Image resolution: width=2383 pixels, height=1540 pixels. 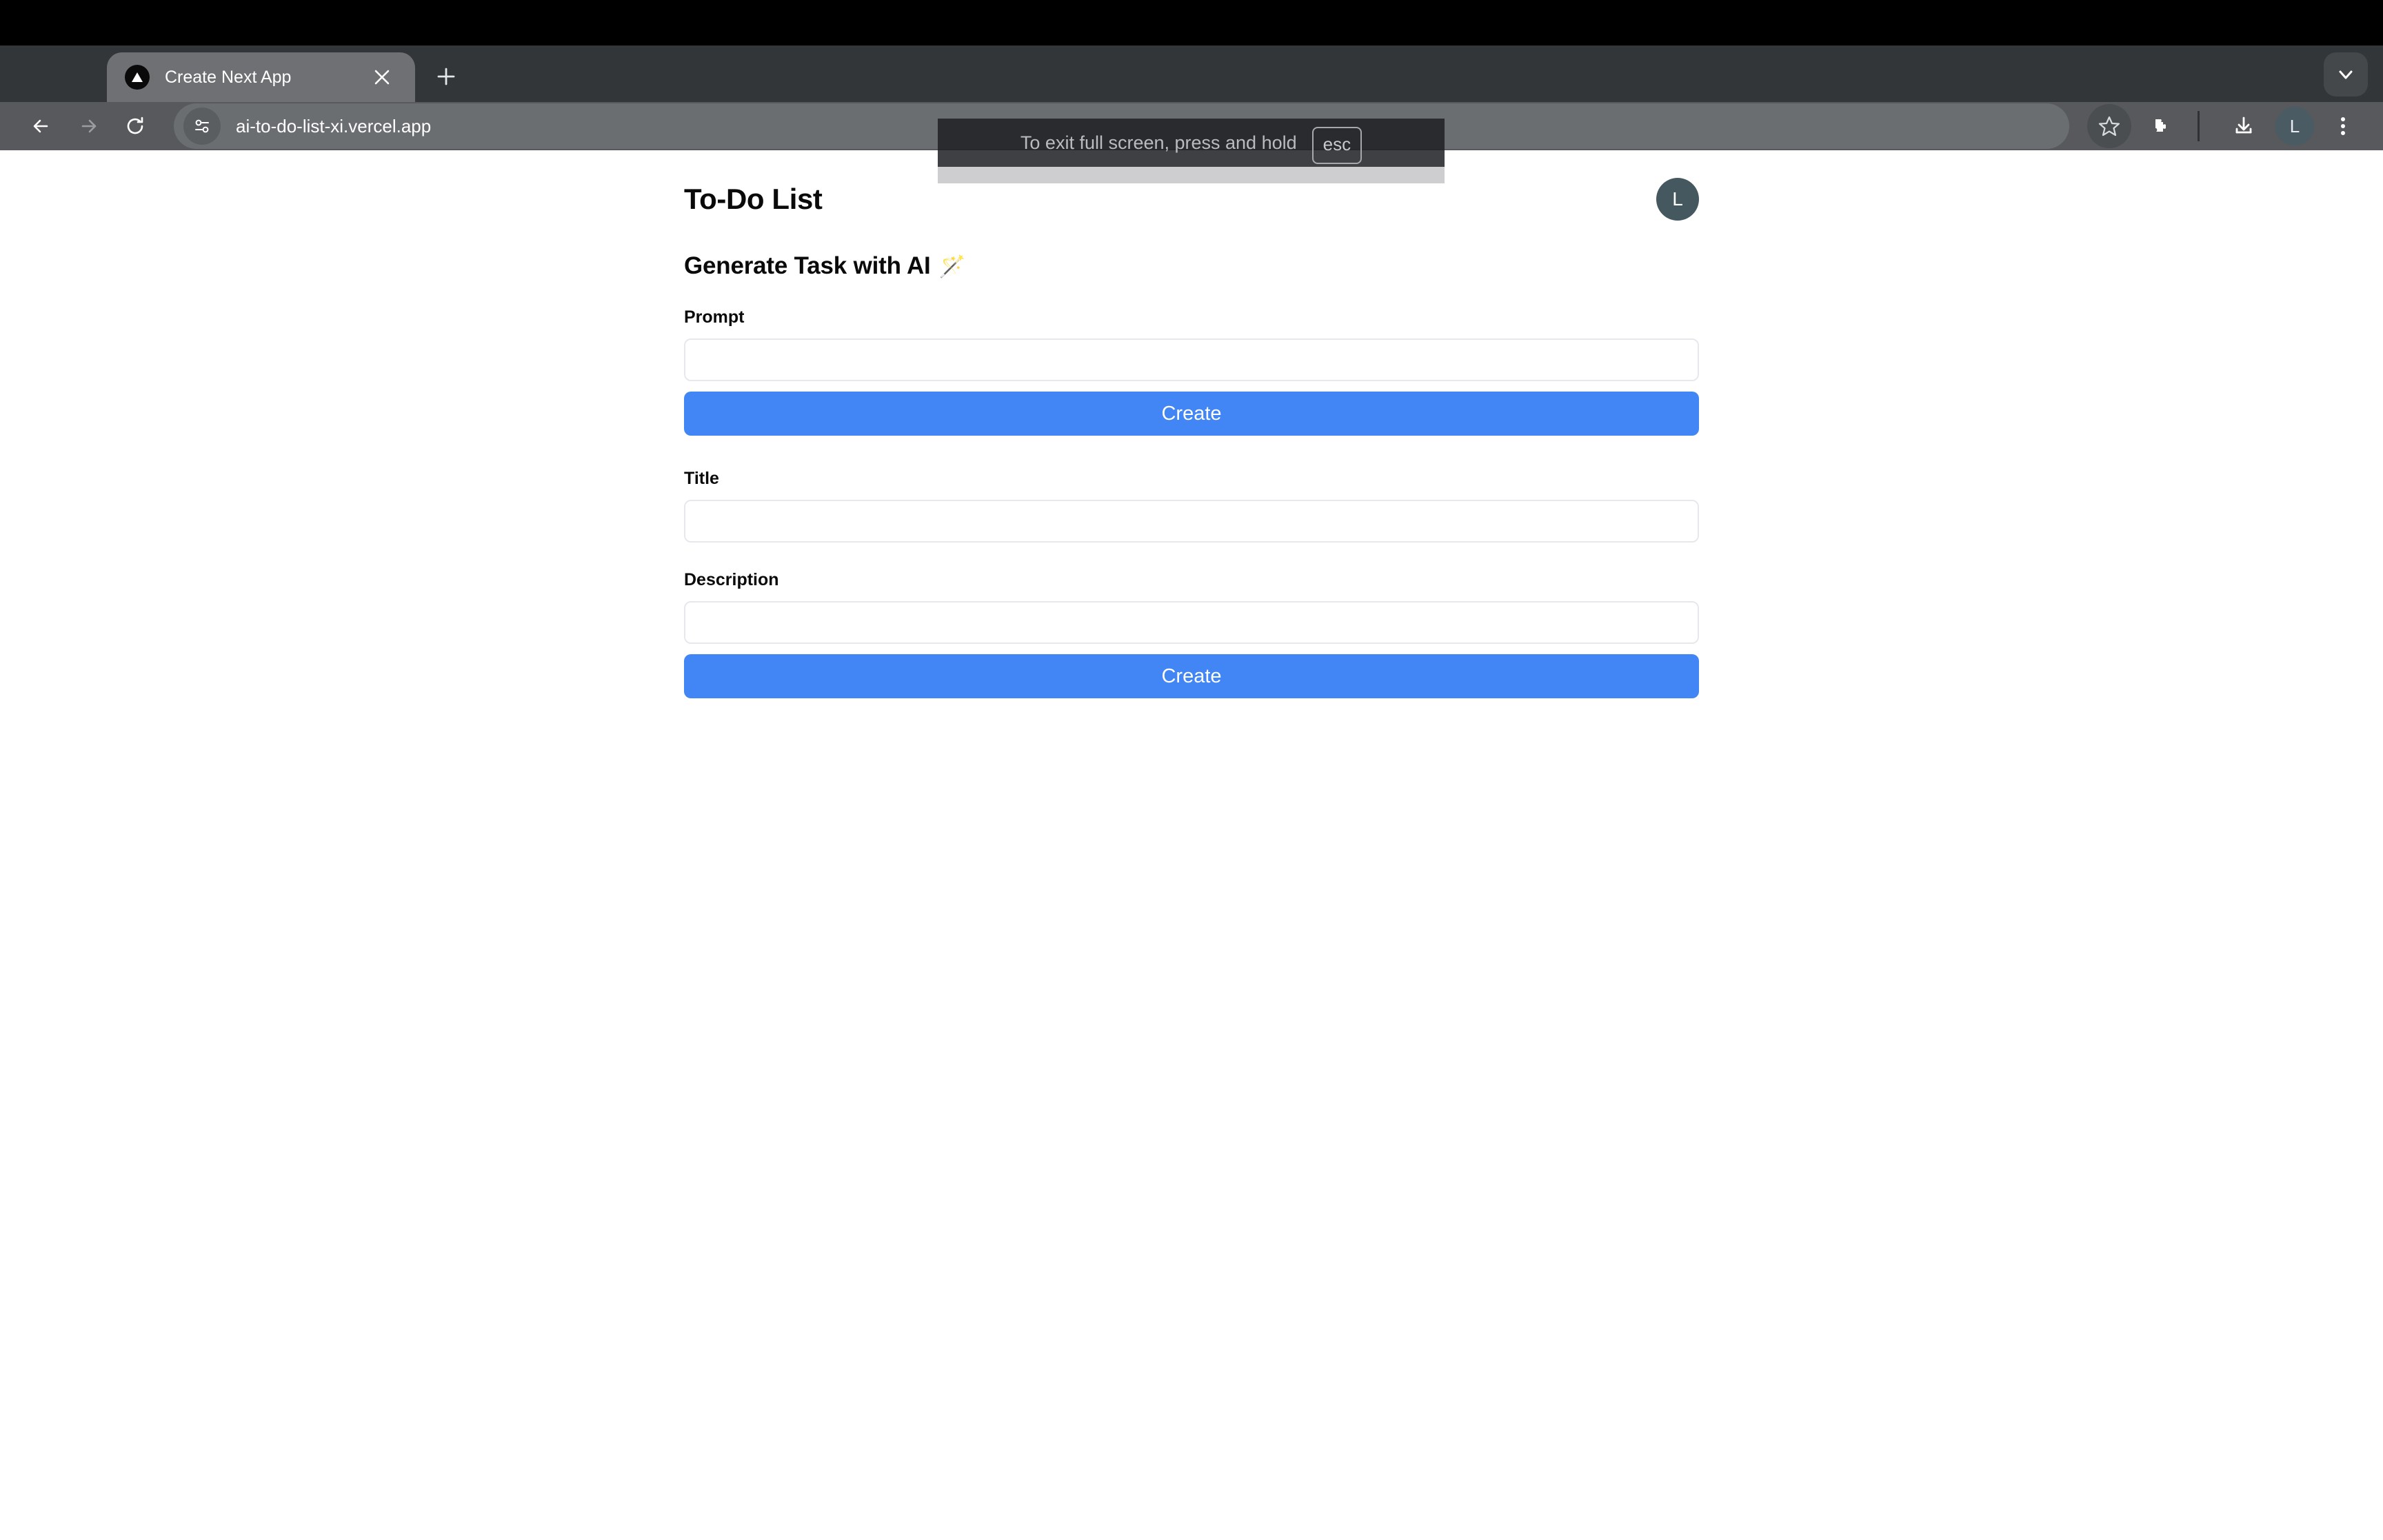 I want to click on fullscreen-toast-shadow, so click(x=1191, y=175).